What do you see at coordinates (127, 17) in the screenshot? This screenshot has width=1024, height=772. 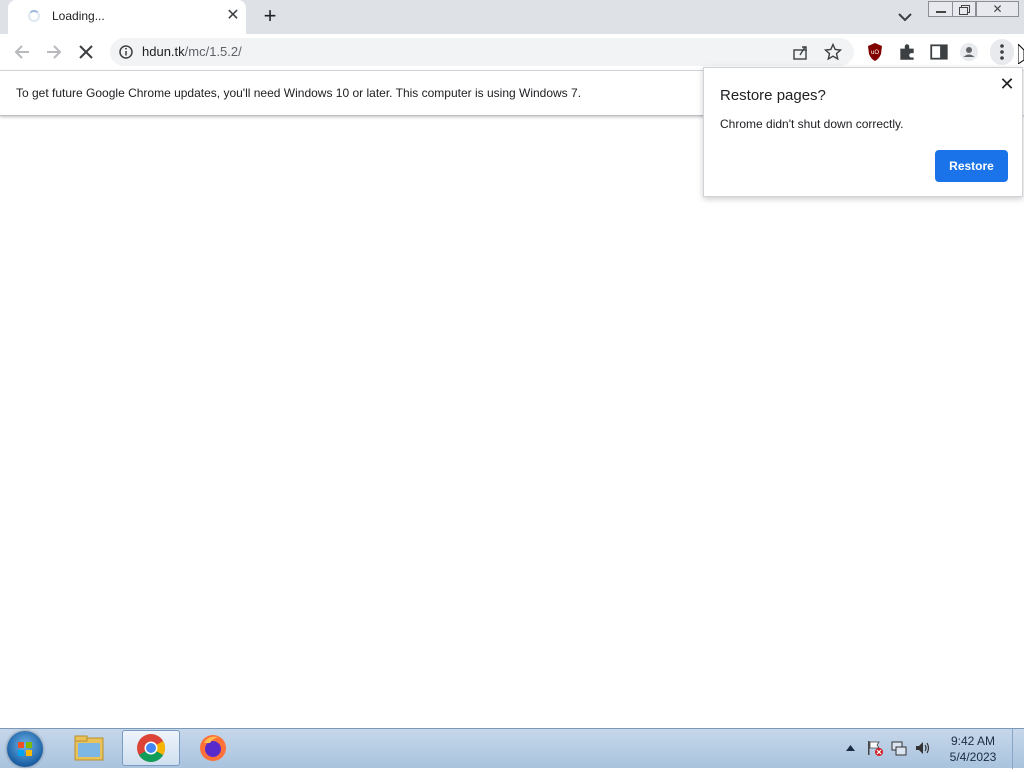 I see `browser-tab: Loading... ✕` at bounding box center [127, 17].